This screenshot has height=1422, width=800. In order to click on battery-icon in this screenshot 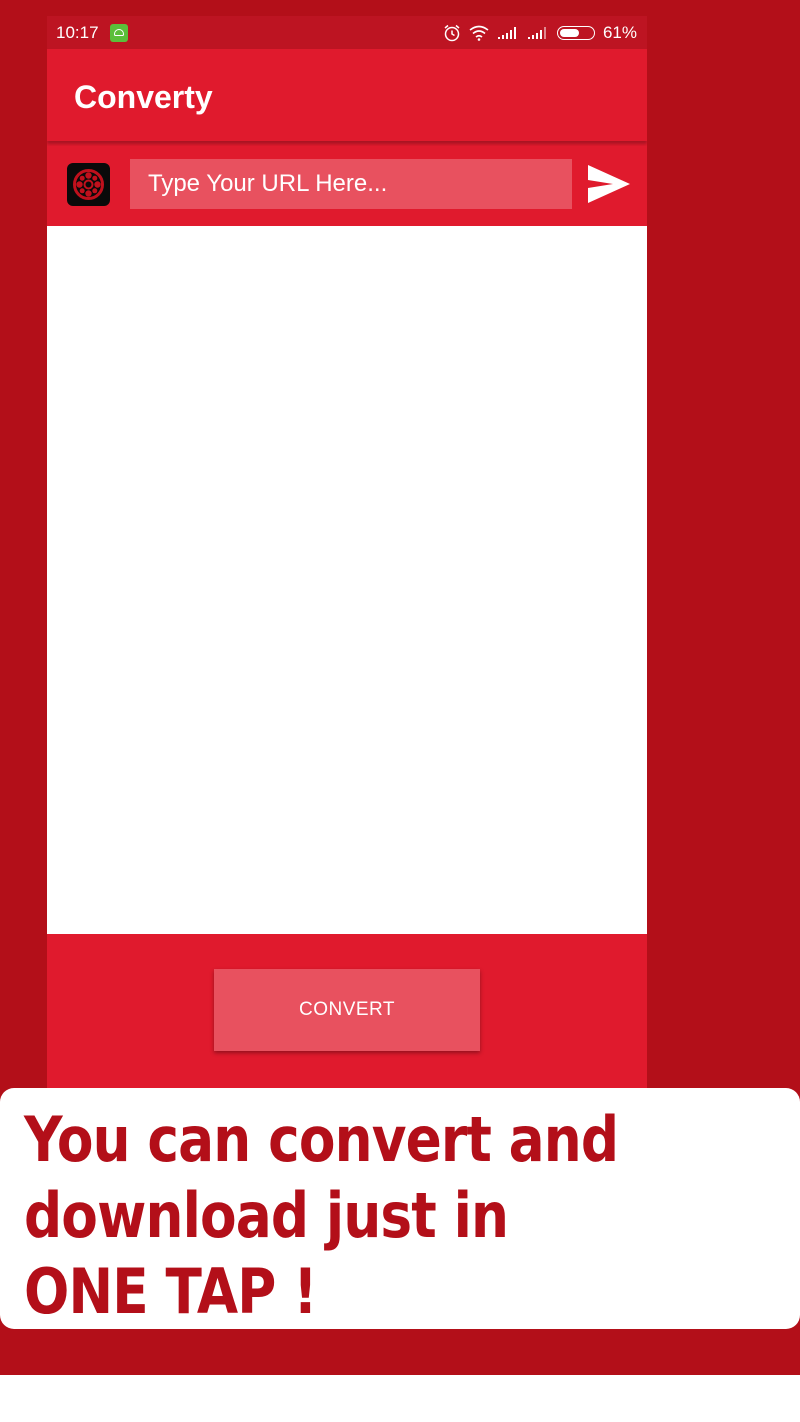, I will do `click(575, 33)`.